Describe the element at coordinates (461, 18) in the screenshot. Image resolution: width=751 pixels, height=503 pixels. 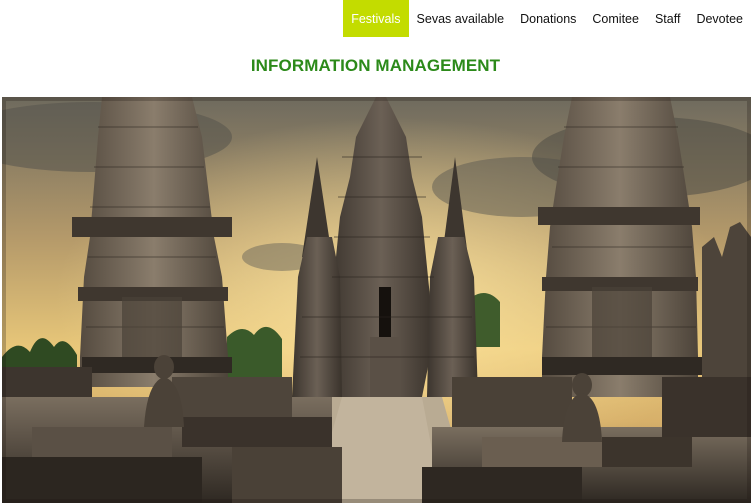
I see `nav-item-sevas-available: Sevas available` at that location.